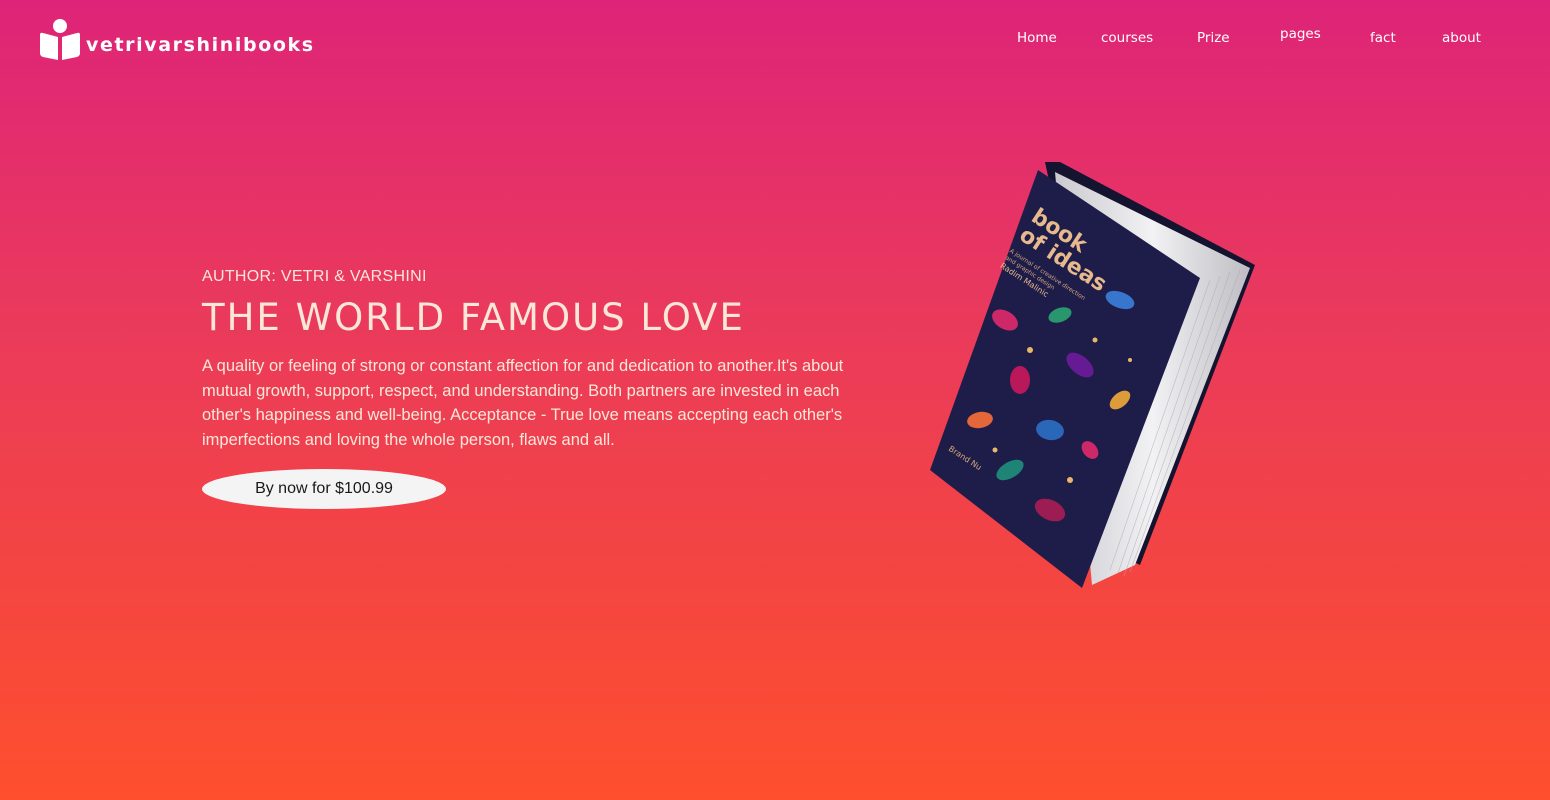 This screenshot has width=1550, height=800. What do you see at coordinates (324, 489) in the screenshot?
I see `buy-now-button: By now for $100.99` at bounding box center [324, 489].